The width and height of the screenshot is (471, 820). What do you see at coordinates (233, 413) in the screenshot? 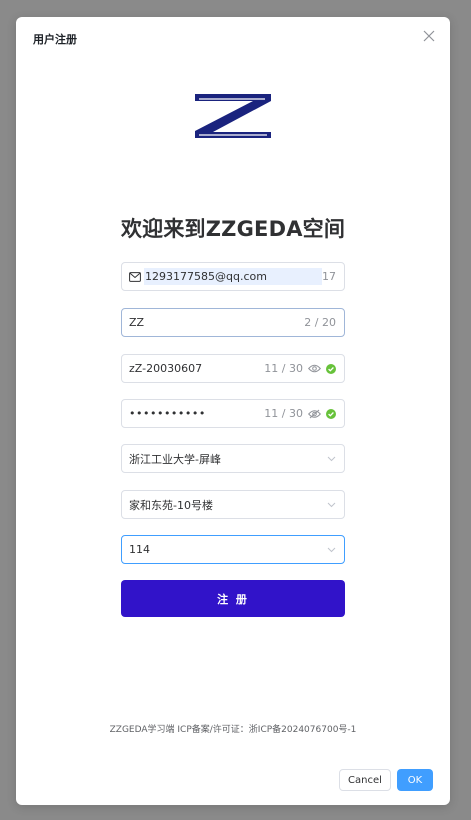
I see `confirm-password-field: ••••••••••• 11 / 30` at bounding box center [233, 413].